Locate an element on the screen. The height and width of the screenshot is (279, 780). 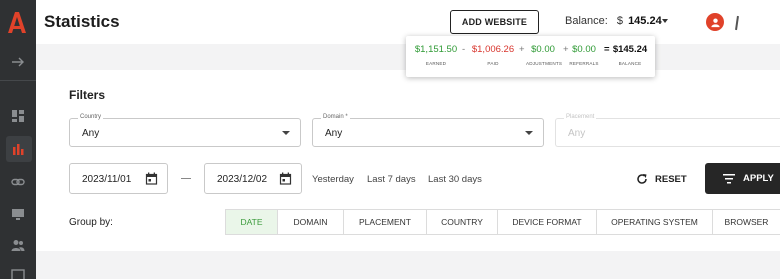
link-icon is located at coordinates (18, 182).